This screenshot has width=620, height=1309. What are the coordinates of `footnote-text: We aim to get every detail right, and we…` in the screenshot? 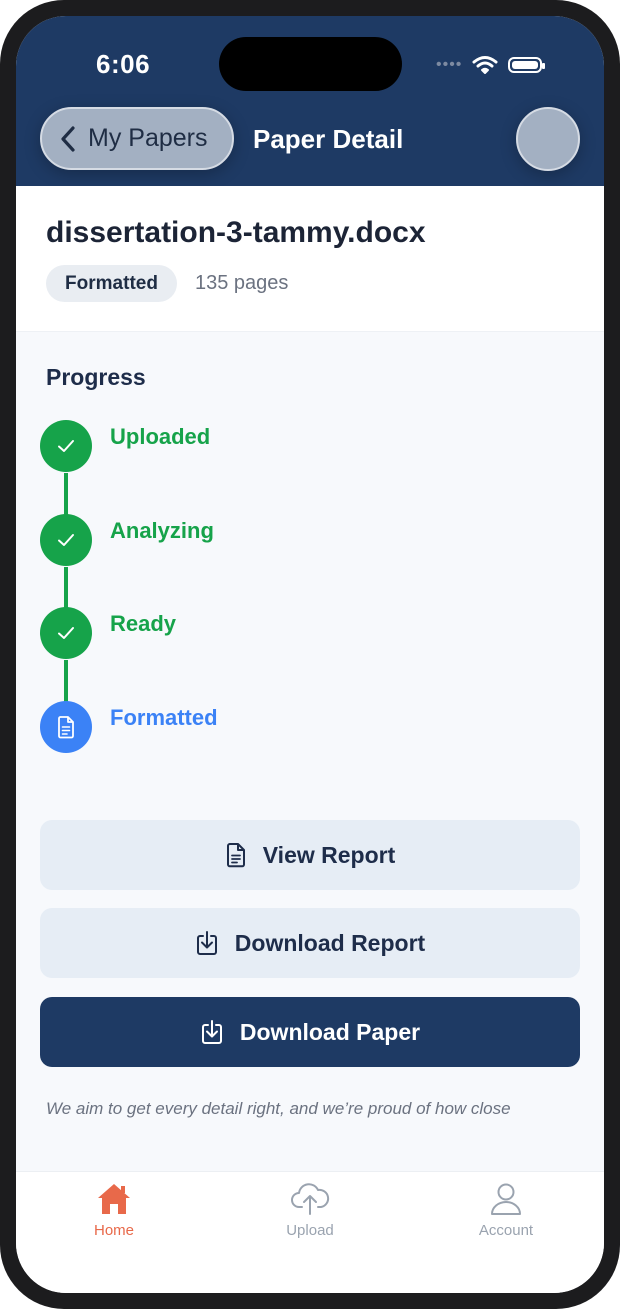 It's located at (278, 1108).